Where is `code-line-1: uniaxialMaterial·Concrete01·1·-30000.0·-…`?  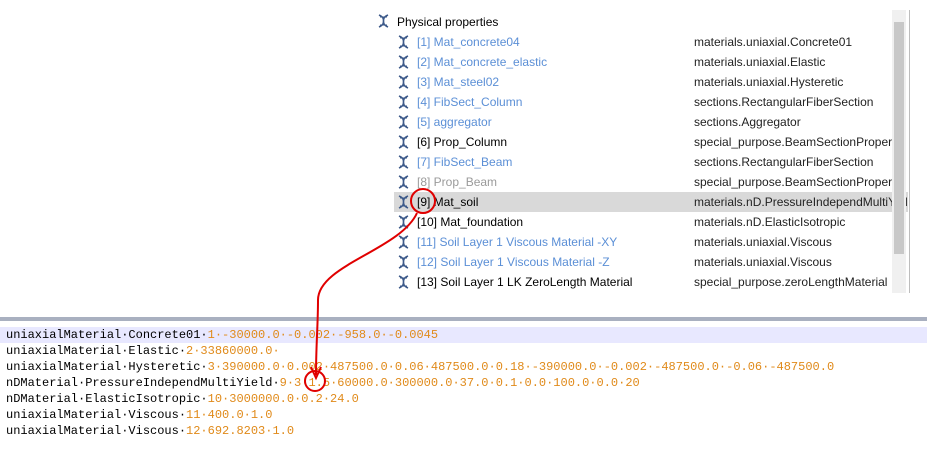
code-line-1: uniaxialMaterial·Concrete01·1·-30000.0·-… is located at coordinates (463, 335).